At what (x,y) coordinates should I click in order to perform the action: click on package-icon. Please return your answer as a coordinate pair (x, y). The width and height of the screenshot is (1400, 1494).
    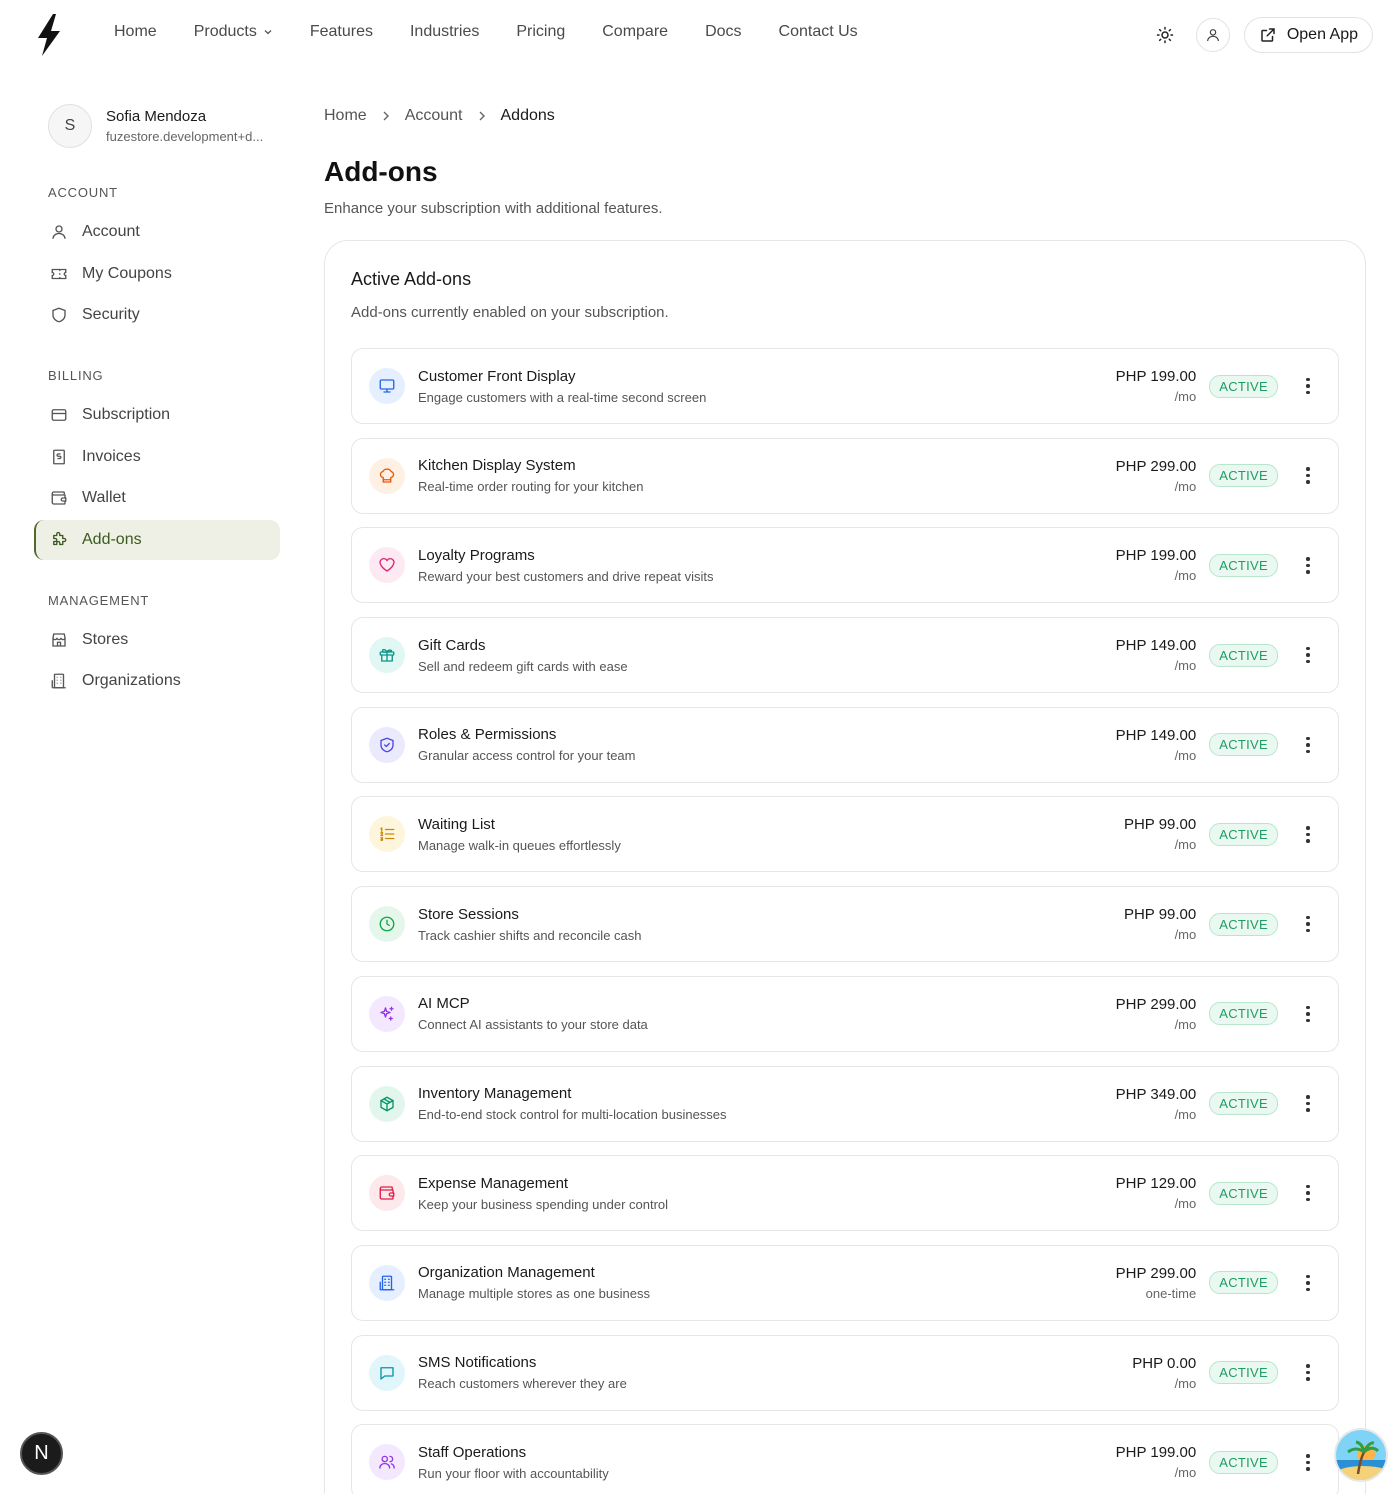
    Looking at the image, I should click on (387, 1103).